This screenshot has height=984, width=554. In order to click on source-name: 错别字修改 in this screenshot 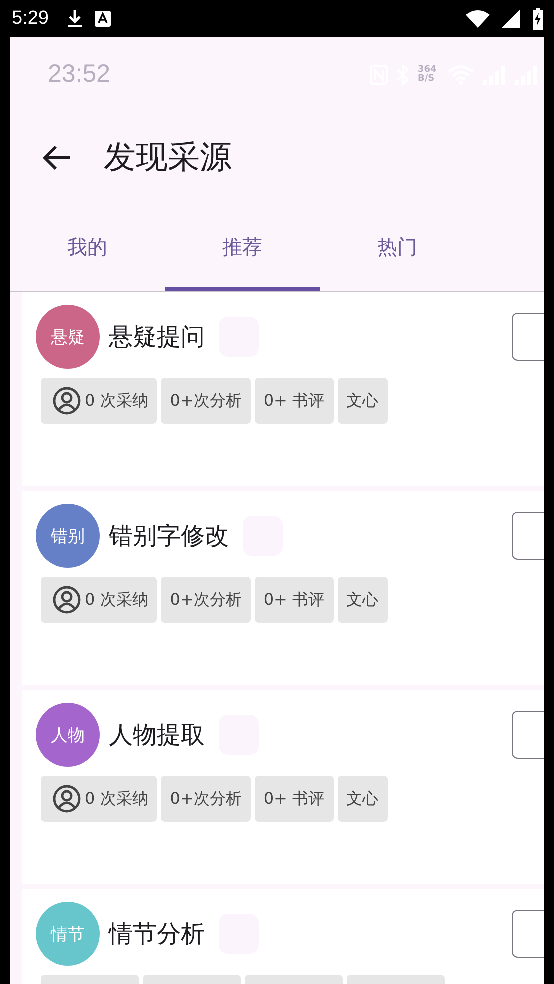, I will do `click(169, 536)`.